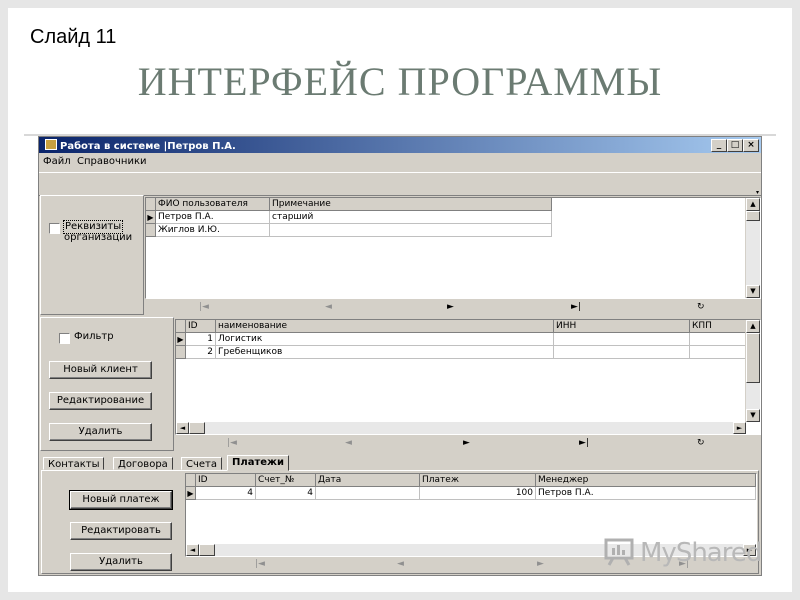  Describe the element at coordinates (121, 562) in the screenshot. I see `delete-payment-button: Удалить` at that location.